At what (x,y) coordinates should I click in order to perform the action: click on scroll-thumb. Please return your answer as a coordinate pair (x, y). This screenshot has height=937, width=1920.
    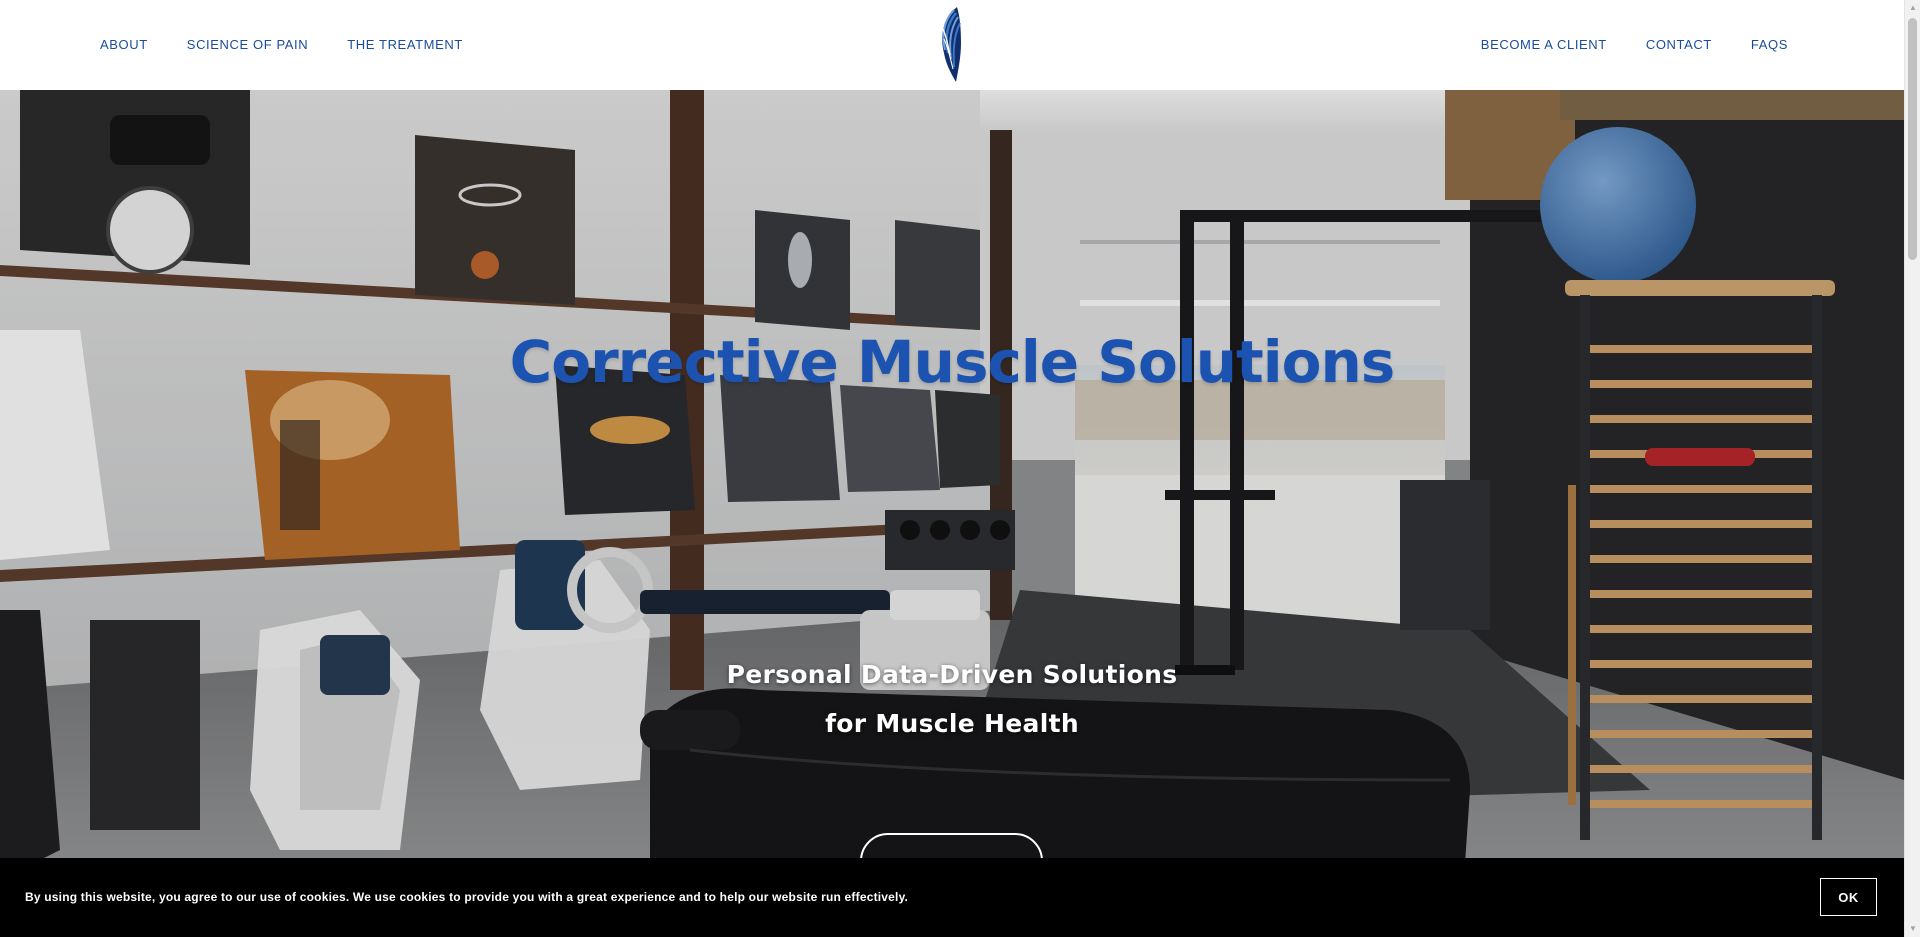
    Looking at the image, I should click on (1912, 139).